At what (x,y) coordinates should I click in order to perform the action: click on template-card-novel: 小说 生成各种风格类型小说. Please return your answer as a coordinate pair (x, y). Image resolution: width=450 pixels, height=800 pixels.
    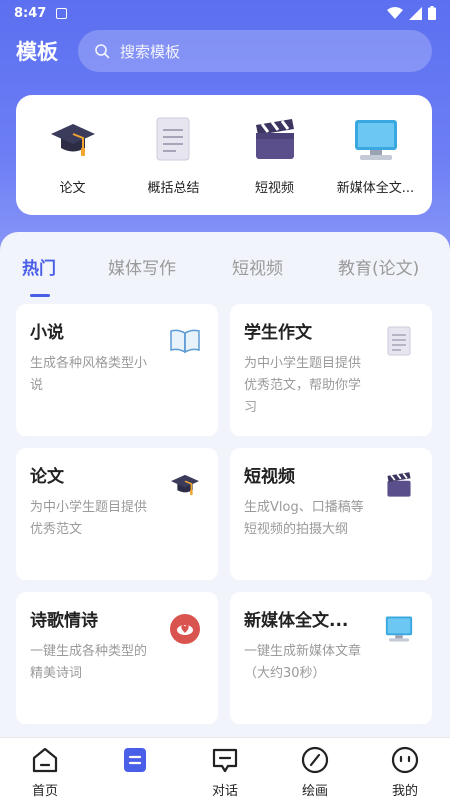
    Looking at the image, I should click on (117, 370).